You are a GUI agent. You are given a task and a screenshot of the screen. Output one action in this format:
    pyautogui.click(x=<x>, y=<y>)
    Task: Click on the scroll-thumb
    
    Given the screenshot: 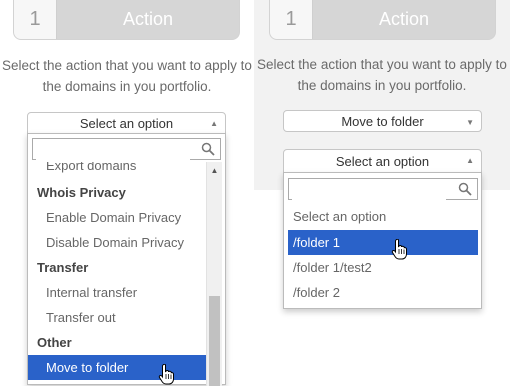 What is the action you would take?
    pyautogui.click(x=214, y=341)
    